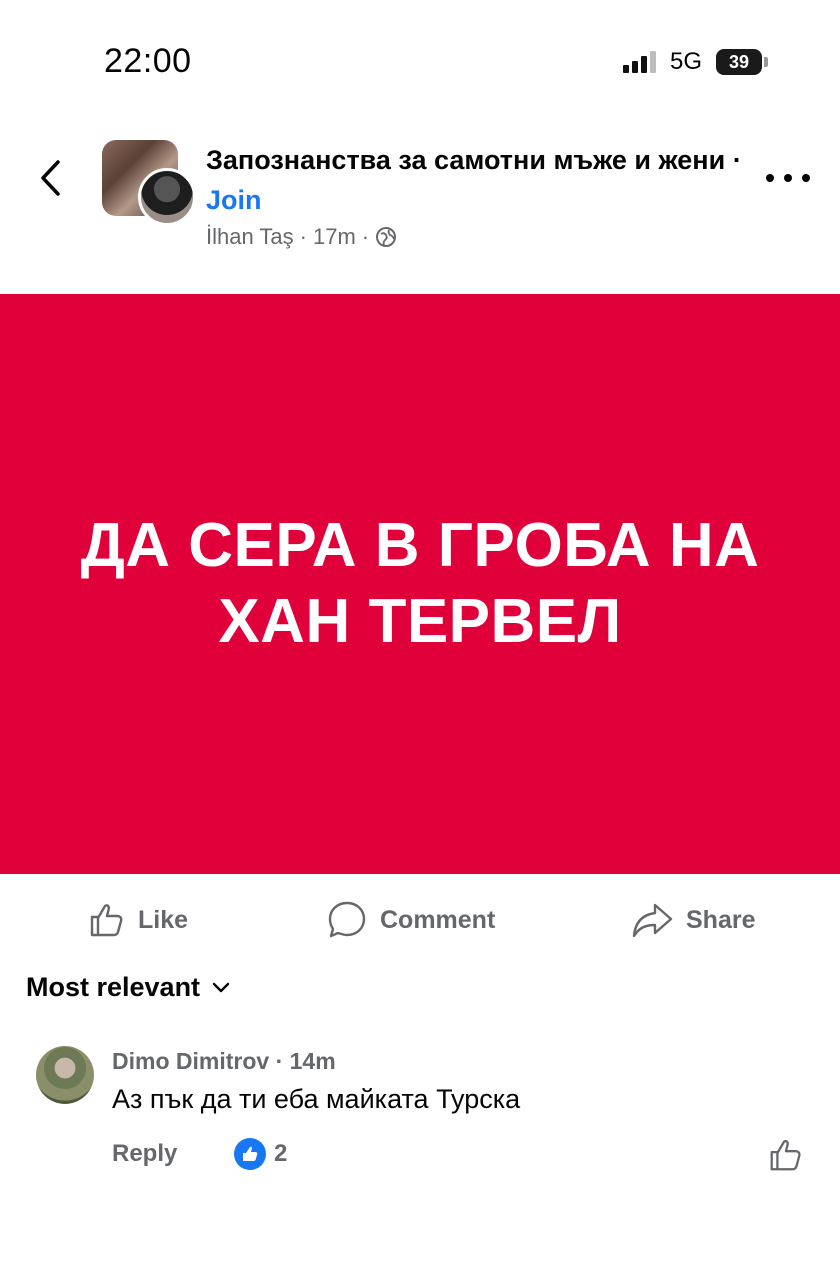  What do you see at coordinates (163, 919) in the screenshot?
I see `like-label: Like` at bounding box center [163, 919].